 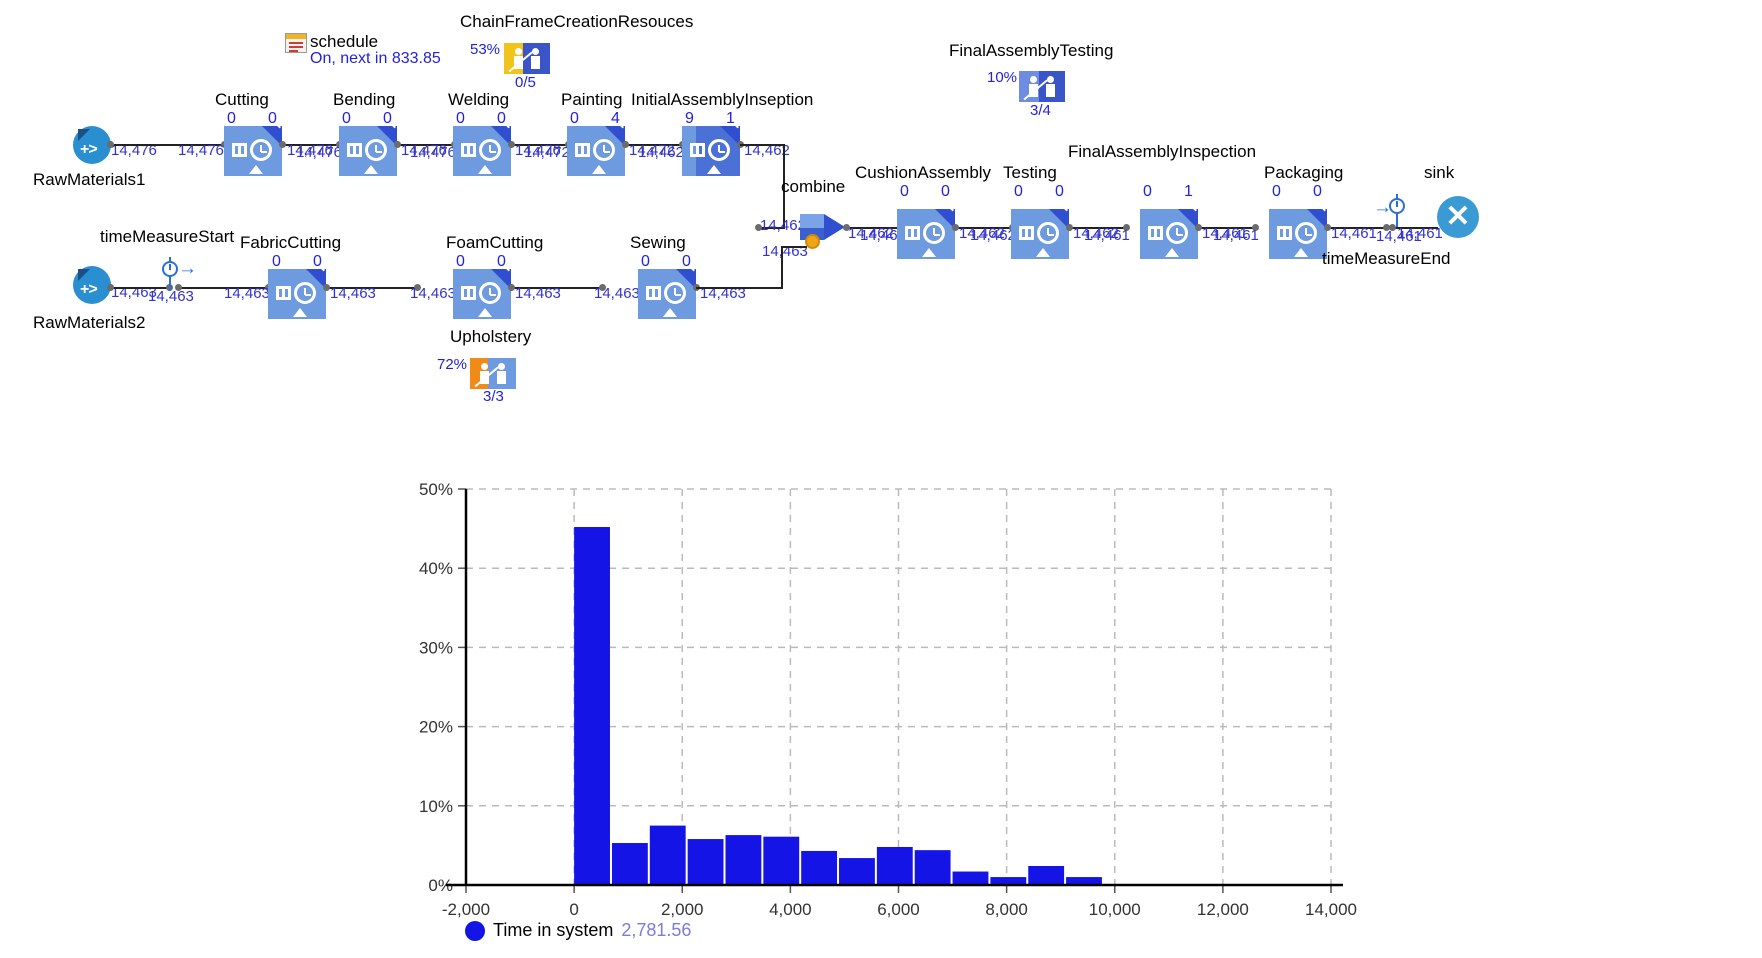 I want to click on chart-xtick-label: 10,000, so click(x=1115, y=909).